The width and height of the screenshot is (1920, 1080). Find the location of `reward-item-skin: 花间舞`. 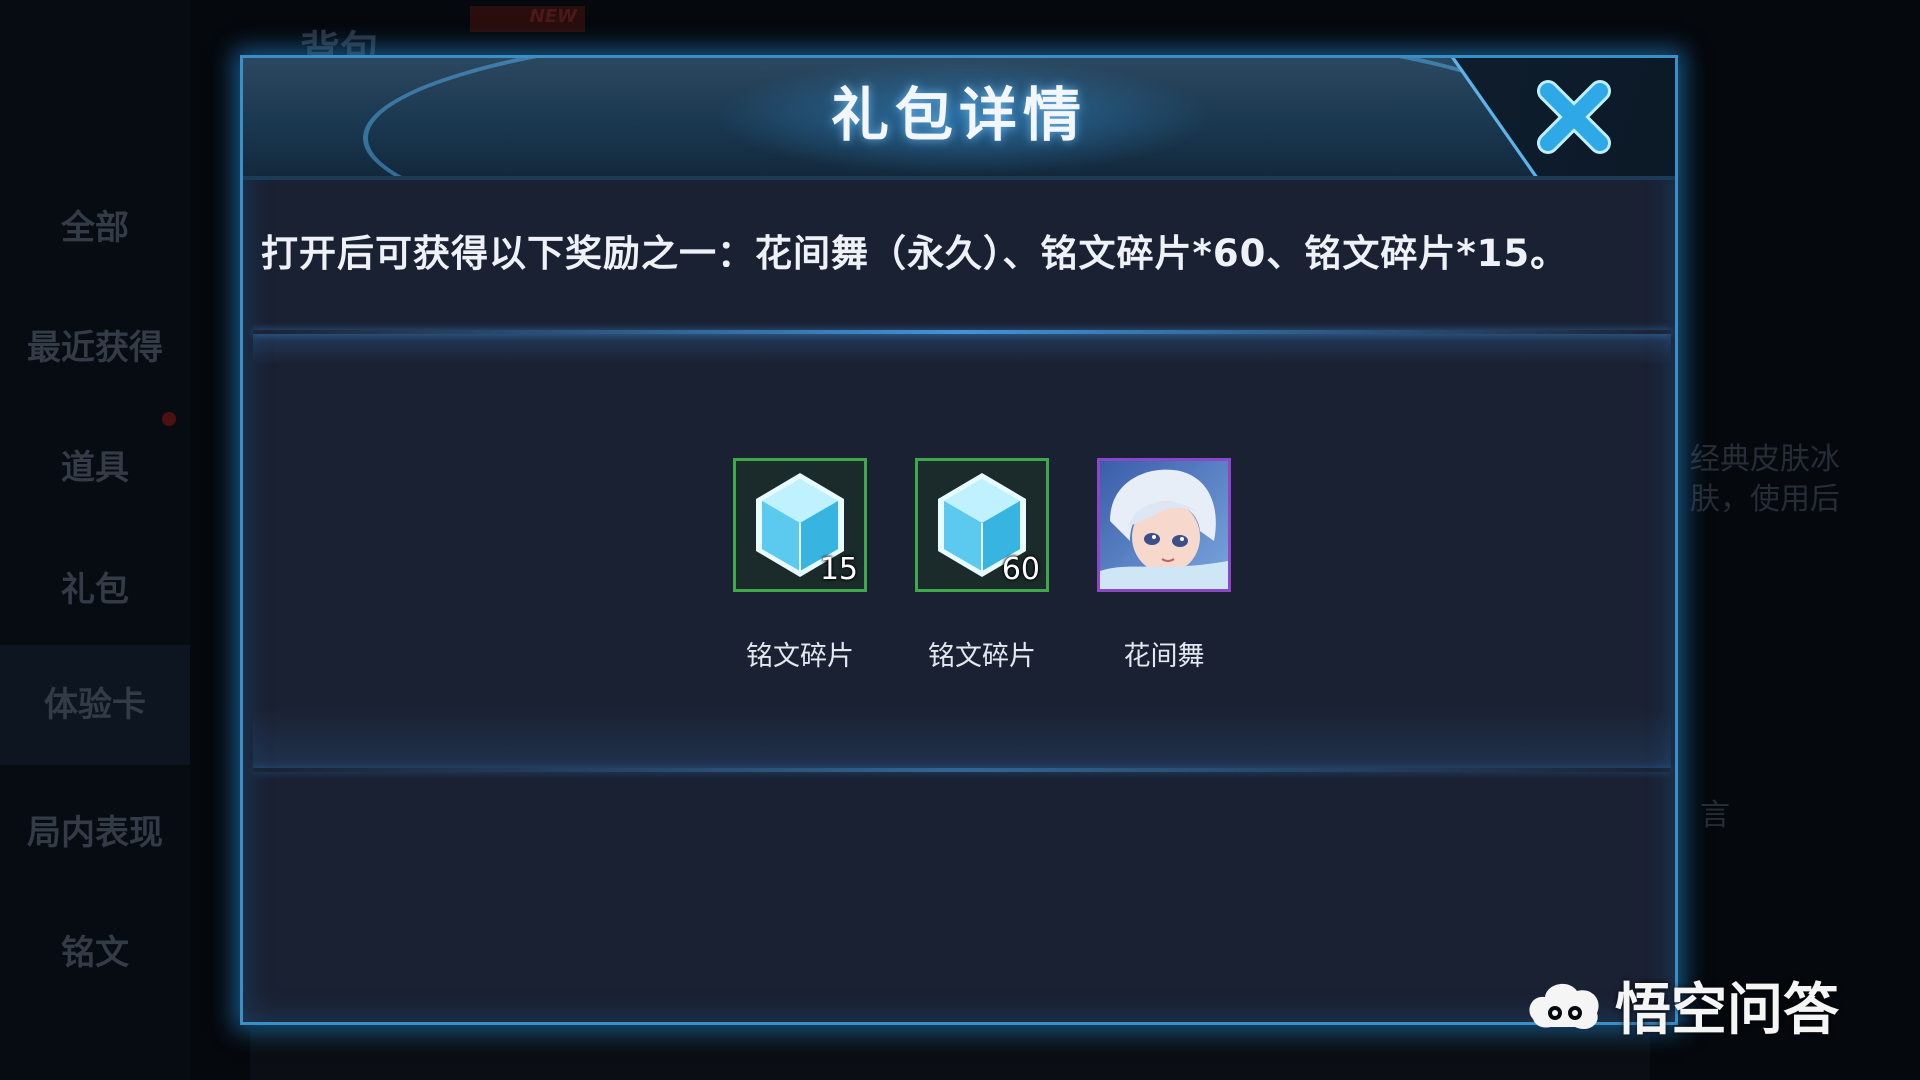

reward-item-skin: 花间舞 is located at coordinates (1167, 565).